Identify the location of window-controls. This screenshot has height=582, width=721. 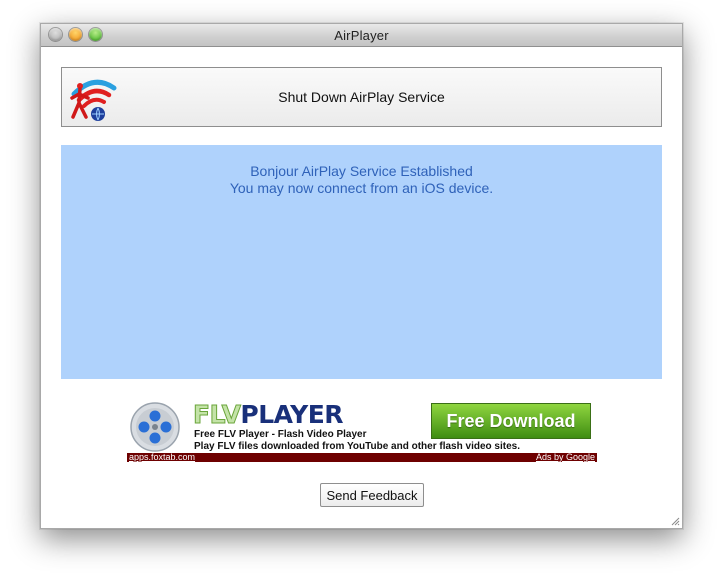
(75, 34).